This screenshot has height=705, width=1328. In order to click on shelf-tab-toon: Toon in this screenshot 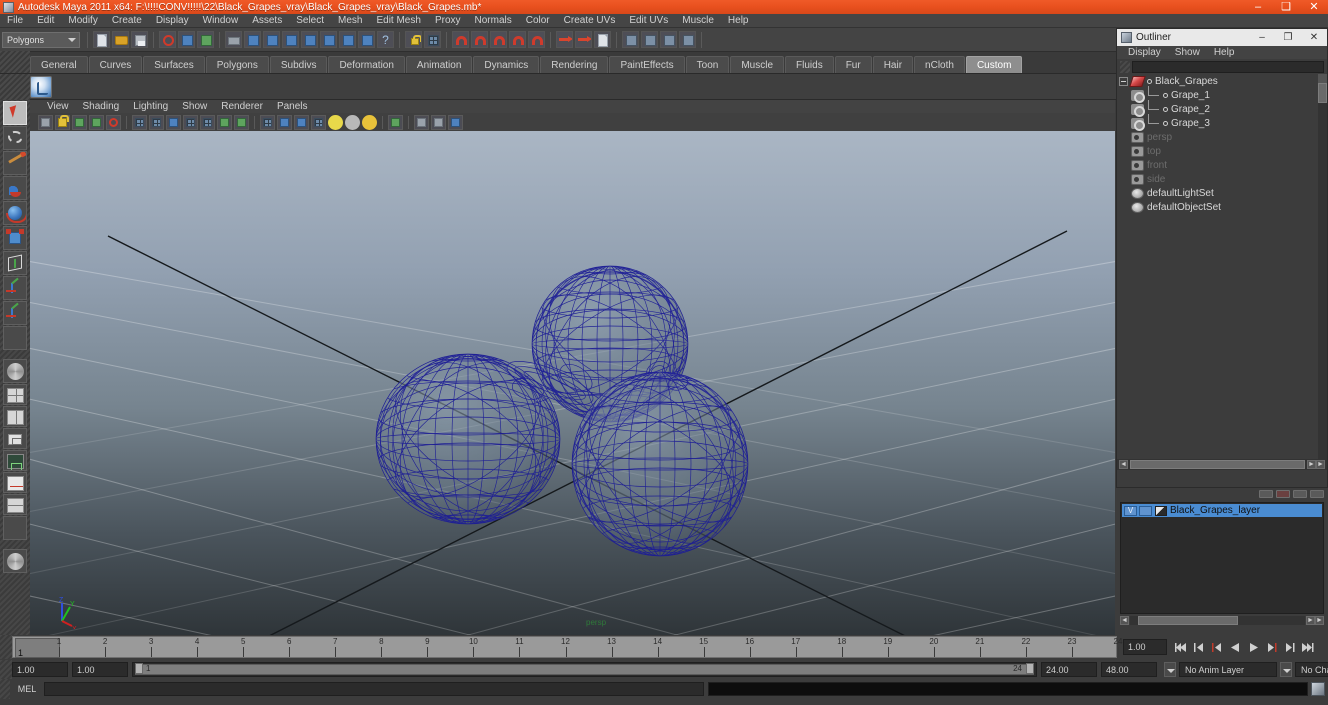, I will do `click(707, 64)`.